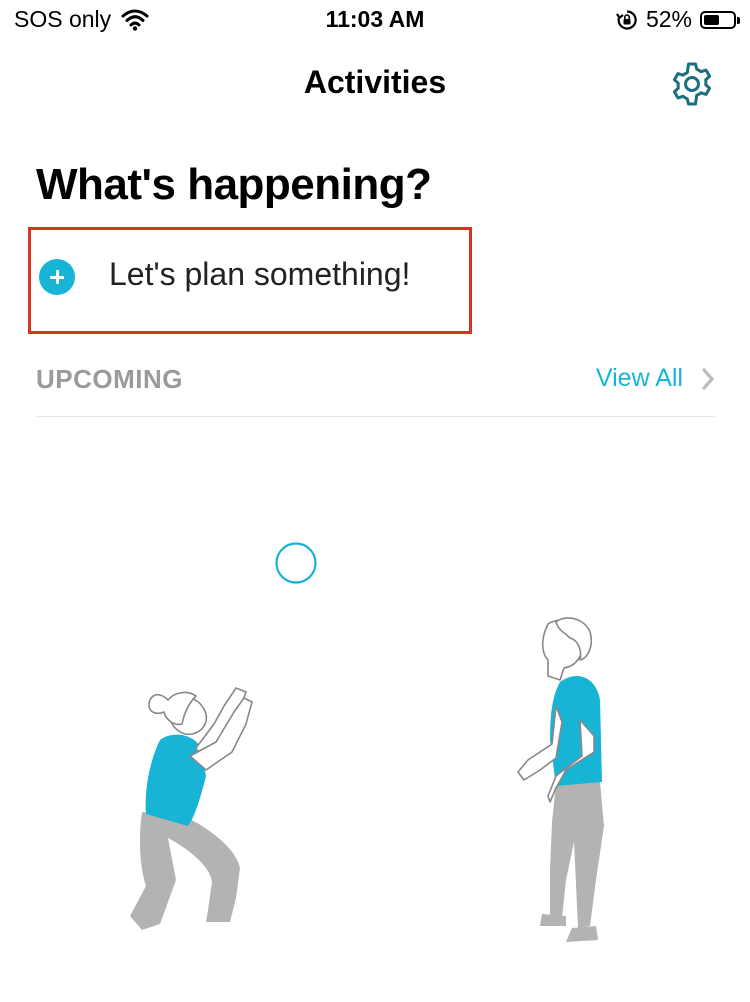  What do you see at coordinates (375, 82) in the screenshot?
I see `nav-title: Activities` at bounding box center [375, 82].